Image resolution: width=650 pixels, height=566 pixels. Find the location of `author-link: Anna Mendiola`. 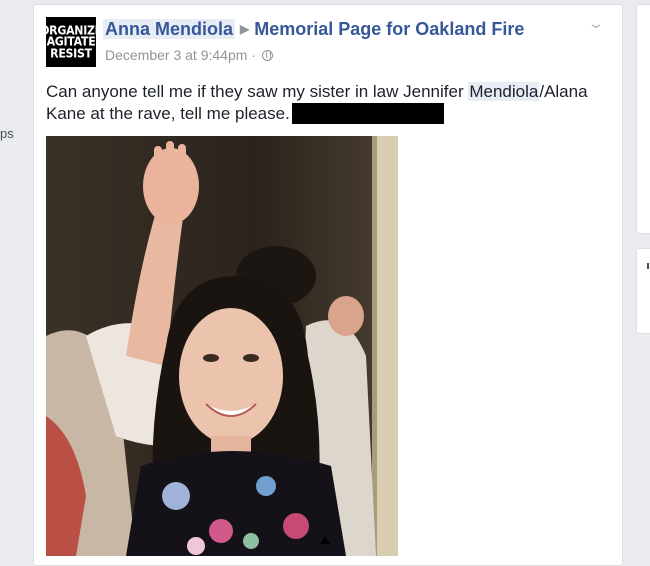

author-link: Anna Mendiola is located at coordinates (169, 29).